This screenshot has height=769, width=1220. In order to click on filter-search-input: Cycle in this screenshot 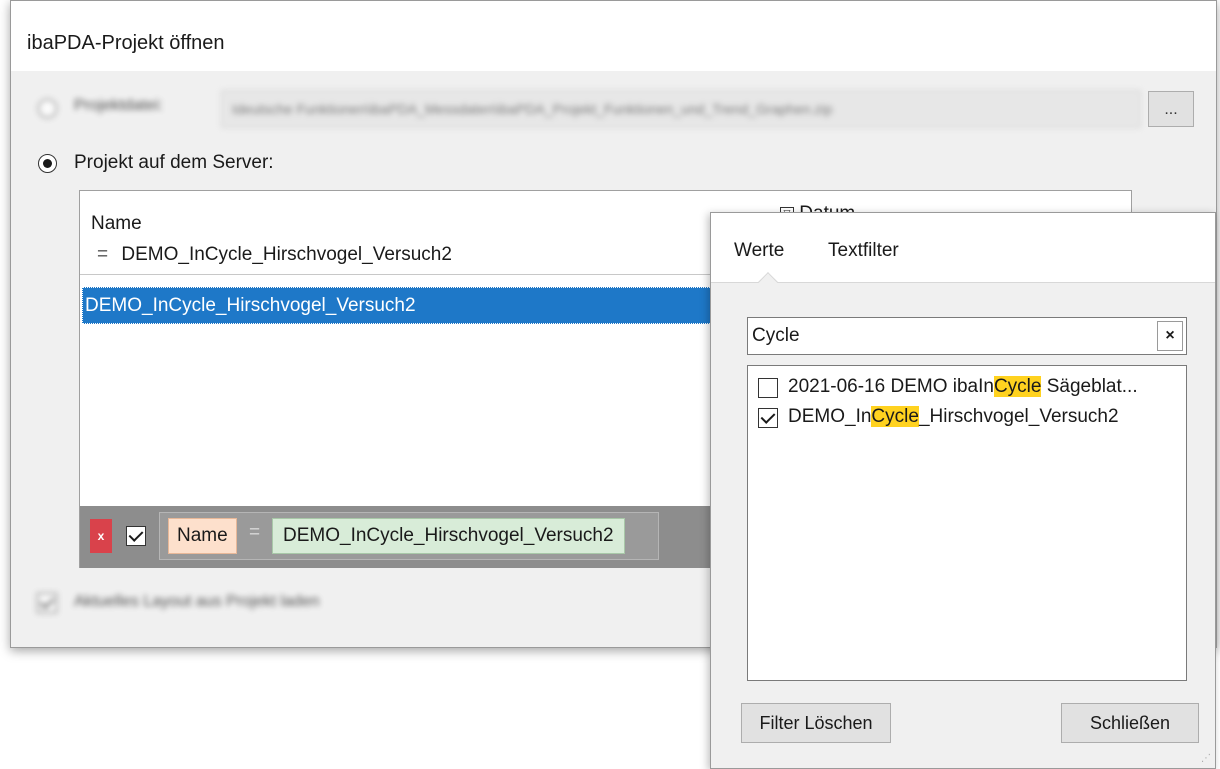, I will do `click(967, 336)`.